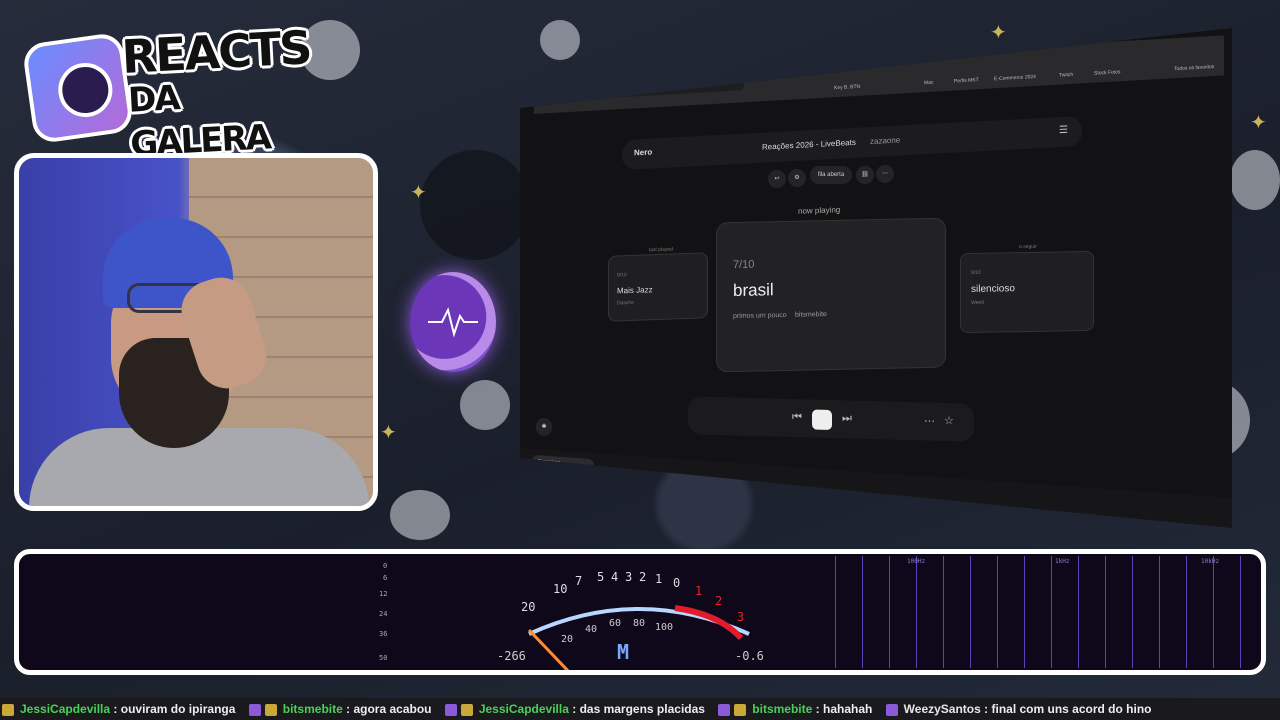  Describe the element at coordinates (544, 427) in the screenshot. I see `sparkle-icon: ✱` at that location.